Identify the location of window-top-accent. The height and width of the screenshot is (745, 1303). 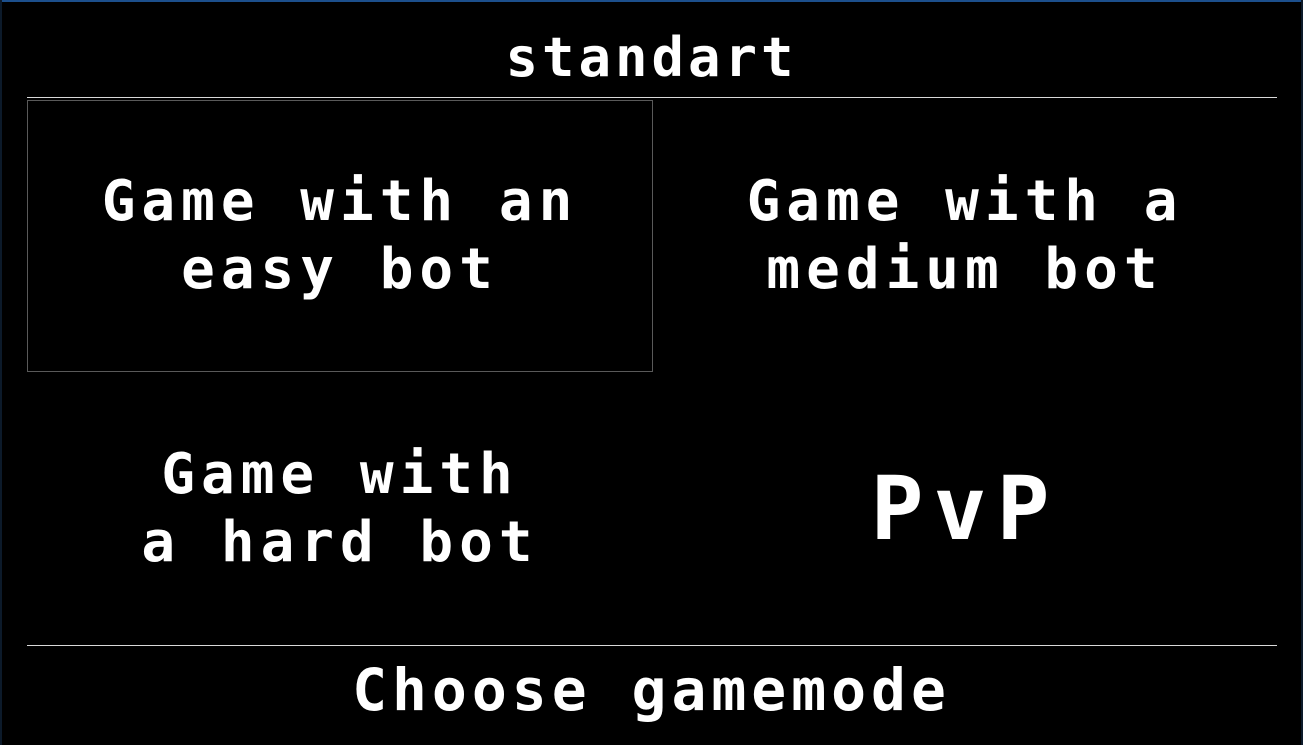
(651, 1).